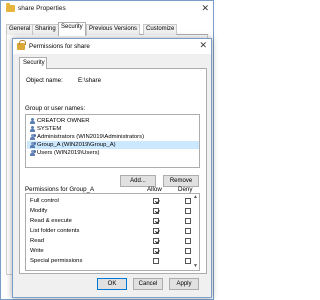 The width and height of the screenshot is (320, 300). I want to click on object-name-label: Object name:, so click(44, 80).